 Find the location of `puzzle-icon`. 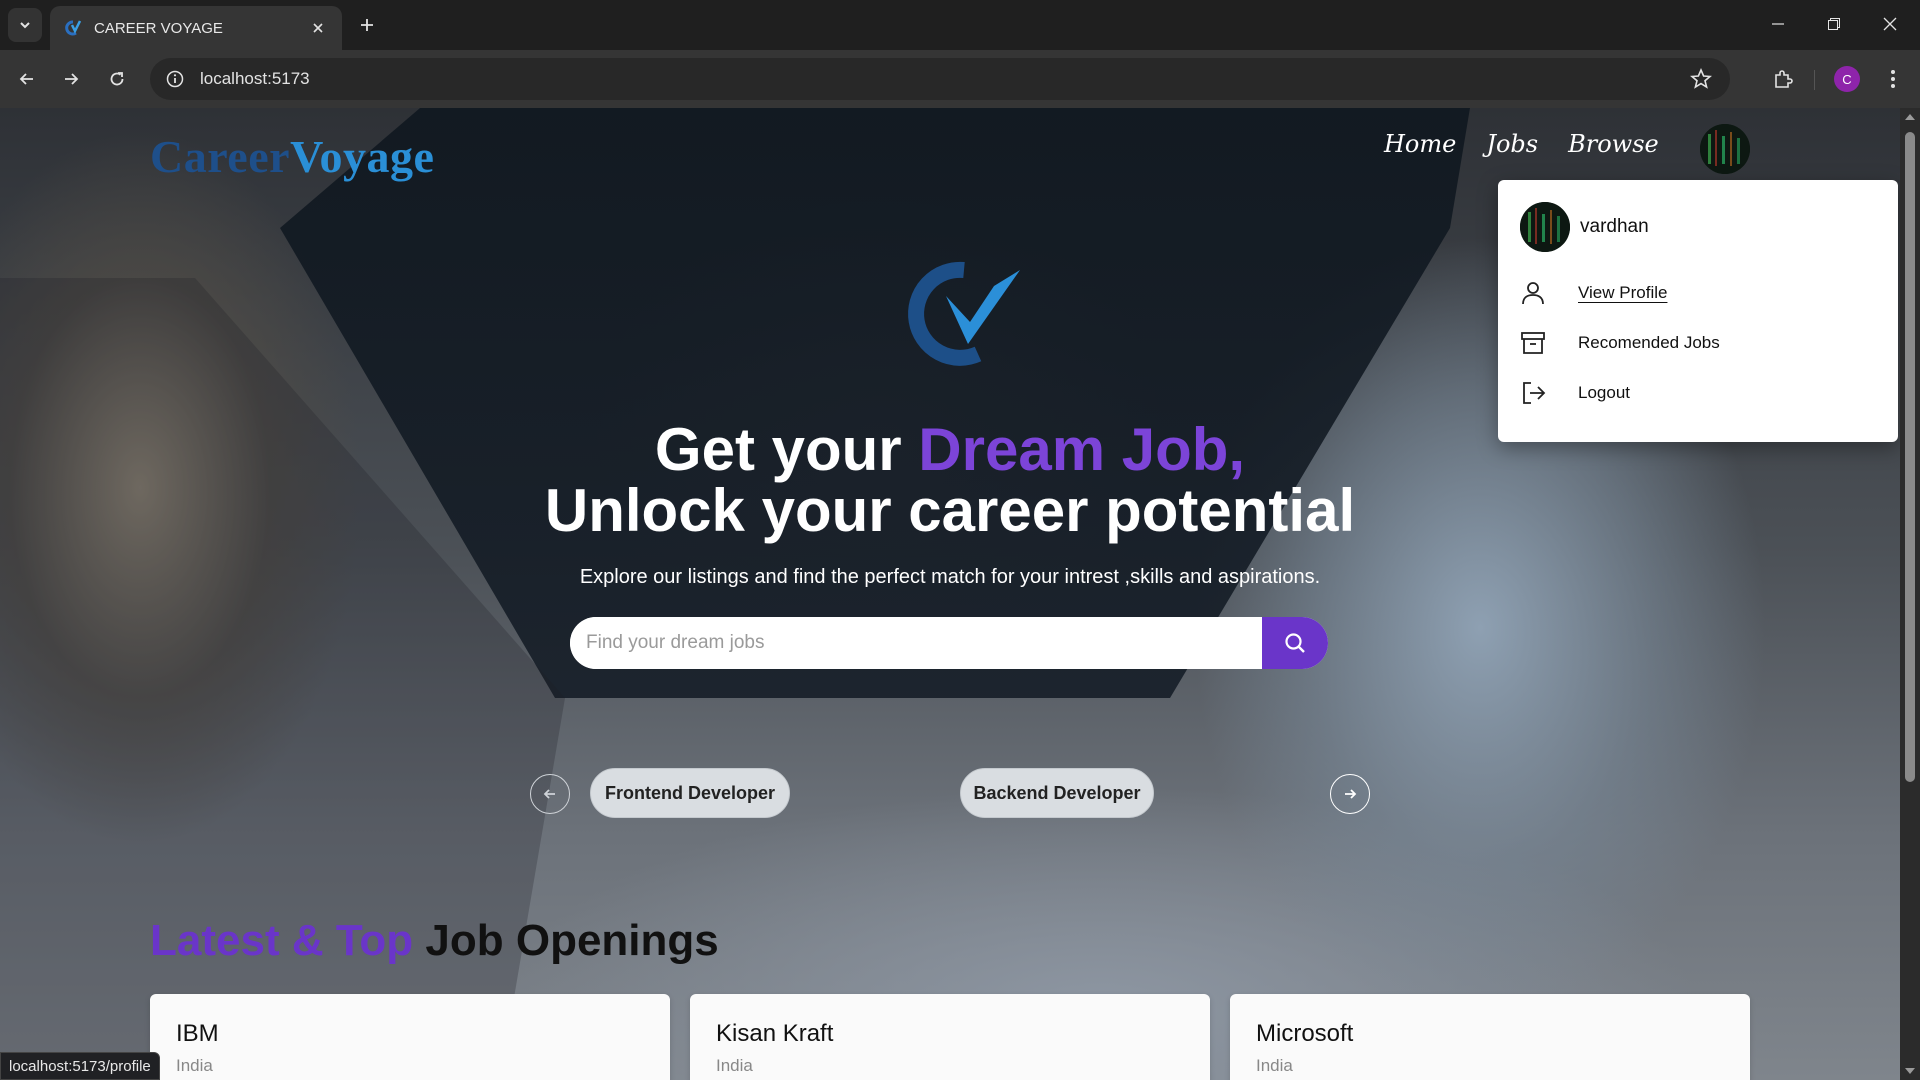

puzzle-icon is located at coordinates (1784, 79).